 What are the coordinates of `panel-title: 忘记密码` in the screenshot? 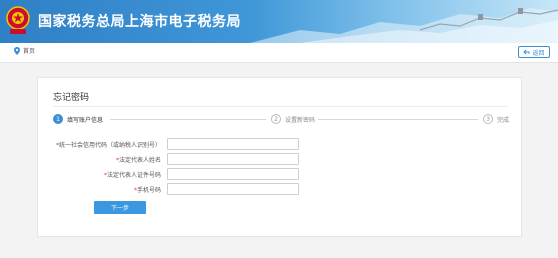 It's located at (71, 98).